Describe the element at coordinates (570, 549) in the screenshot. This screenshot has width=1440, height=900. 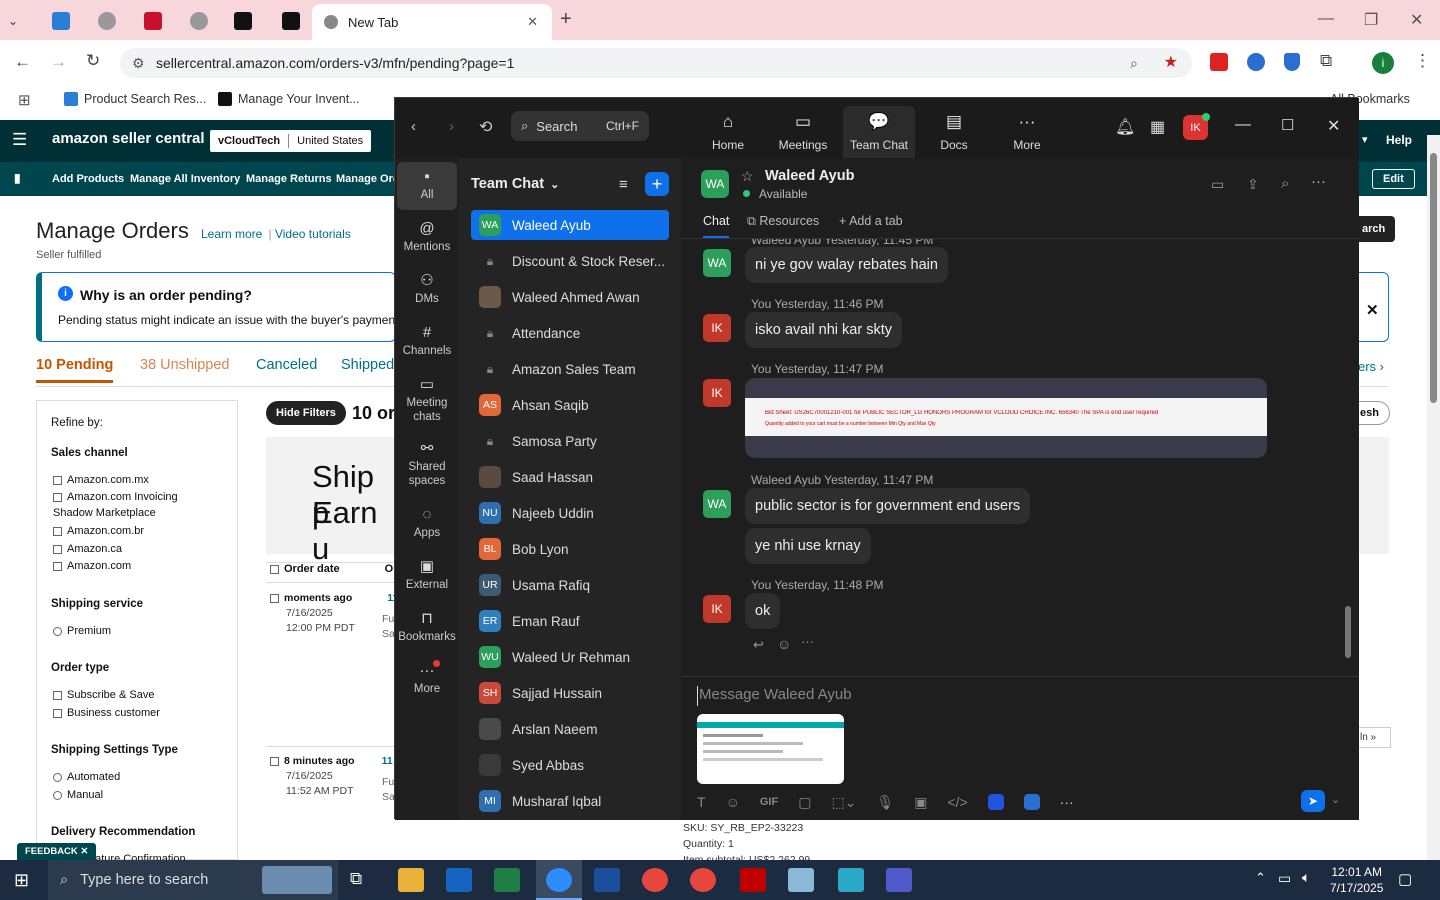
I see `contact-item: BL Bob Lyon` at that location.